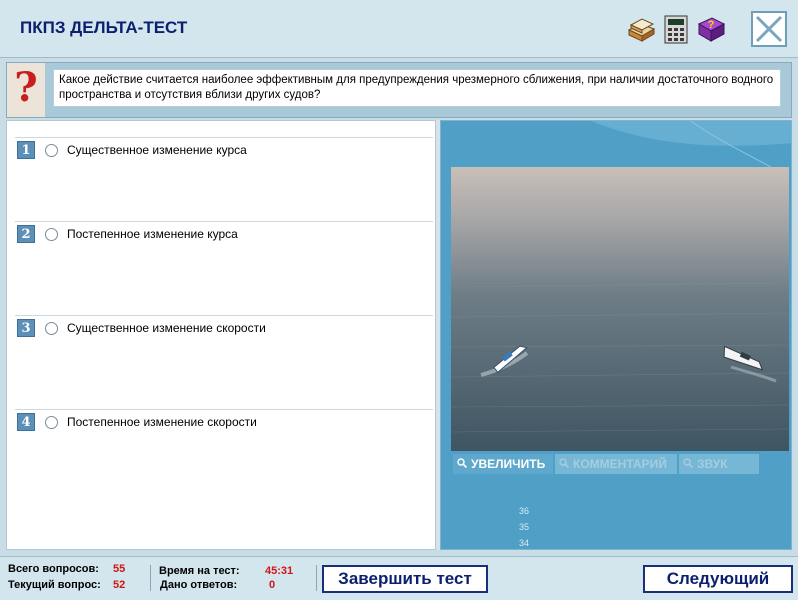 This screenshot has height=600, width=798. I want to click on answer-label: Постепенное изменение курса, so click(152, 234).